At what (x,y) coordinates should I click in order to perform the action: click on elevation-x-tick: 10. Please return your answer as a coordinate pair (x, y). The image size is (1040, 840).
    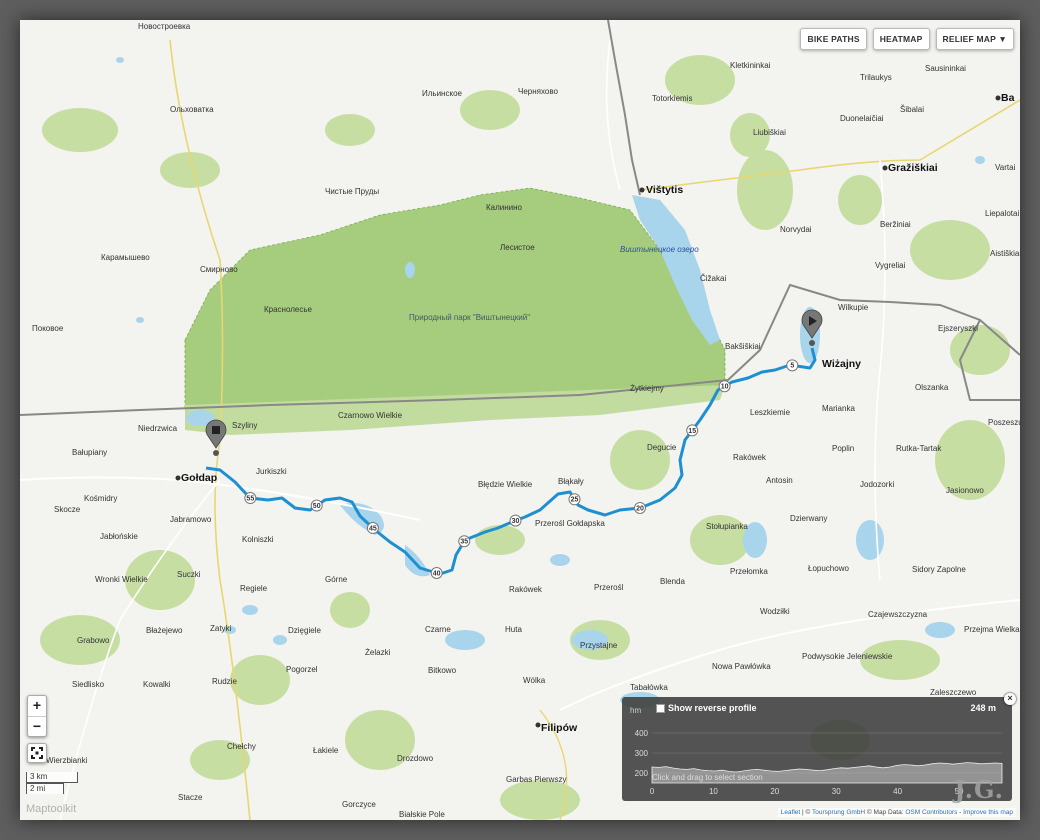
    Looking at the image, I should click on (713, 791).